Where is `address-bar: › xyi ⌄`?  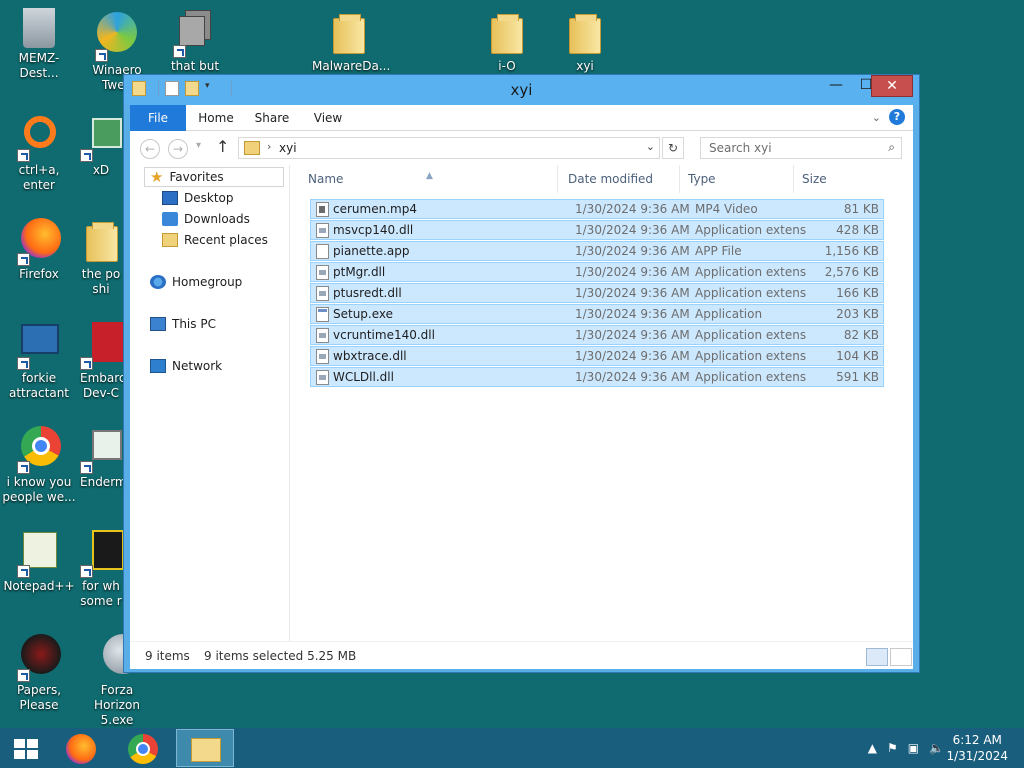
address-bar: › xyi ⌄ is located at coordinates (449, 148).